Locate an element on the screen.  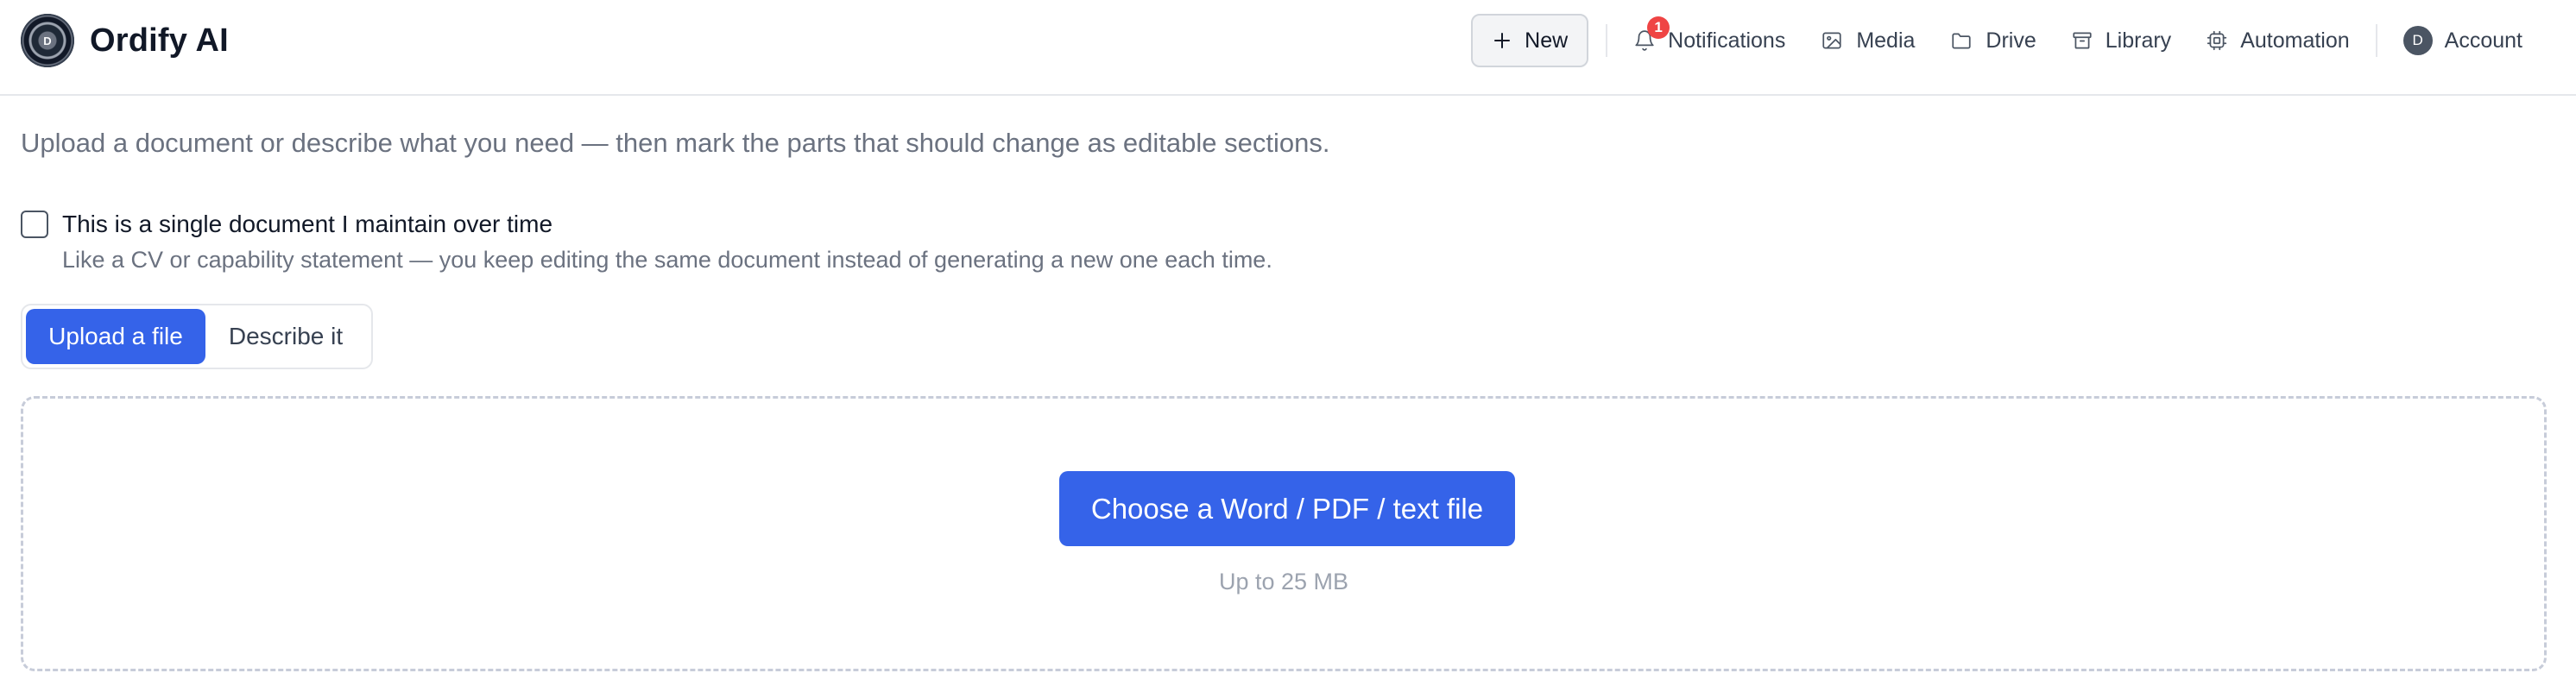
logo-letter: D is located at coordinates (47, 40).